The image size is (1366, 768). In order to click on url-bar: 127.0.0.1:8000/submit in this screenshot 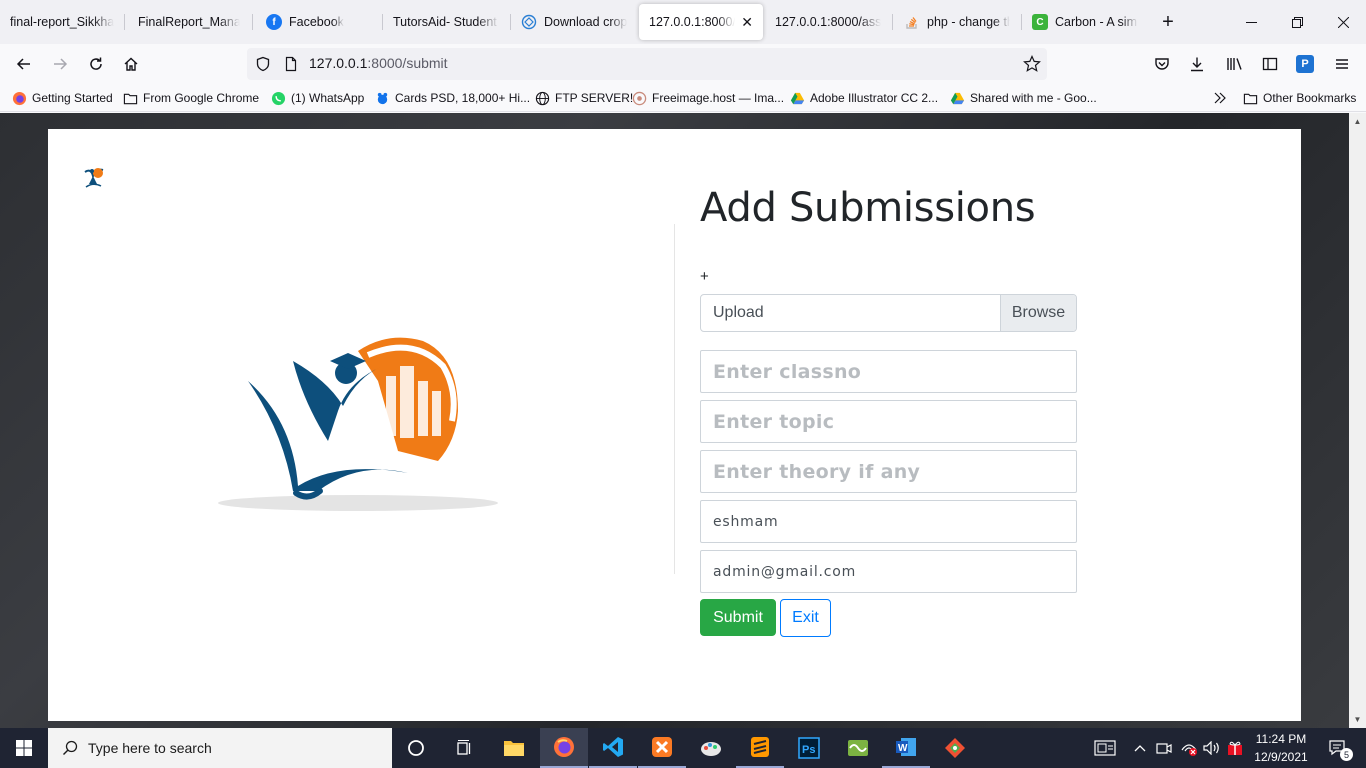, I will do `click(647, 64)`.